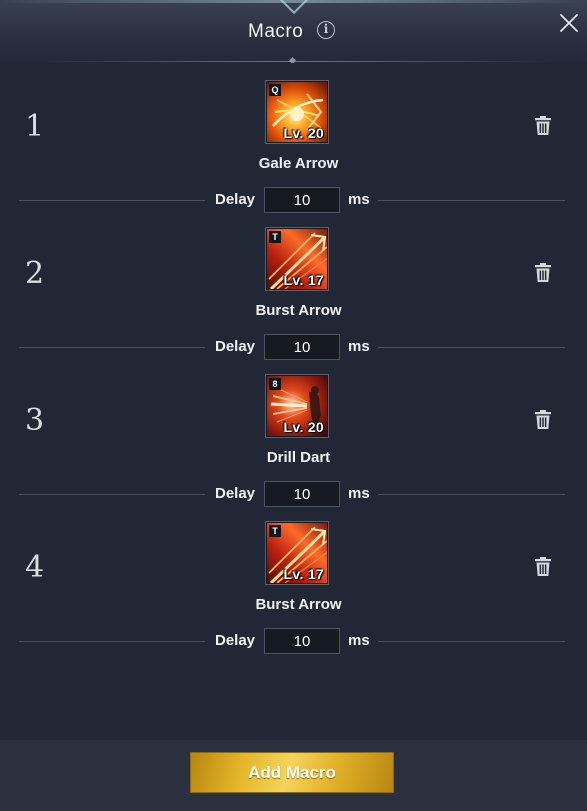 This screenshot has height=811, width=587. I want to click on window-title: Macro, so click(276, 31).